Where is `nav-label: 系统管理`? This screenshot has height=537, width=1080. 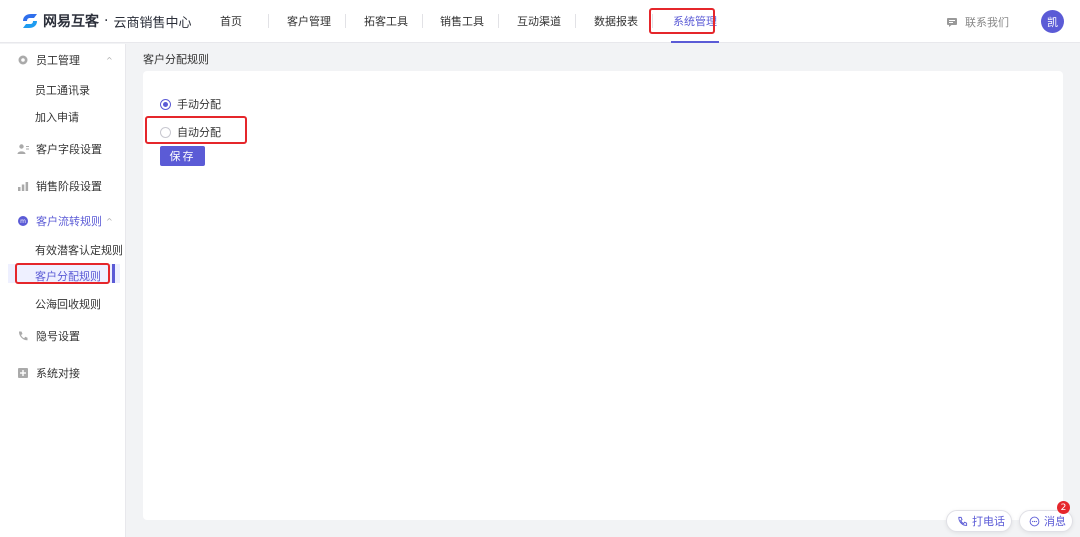 nav-label: 系统管理 is located at coordinates (695, 21).